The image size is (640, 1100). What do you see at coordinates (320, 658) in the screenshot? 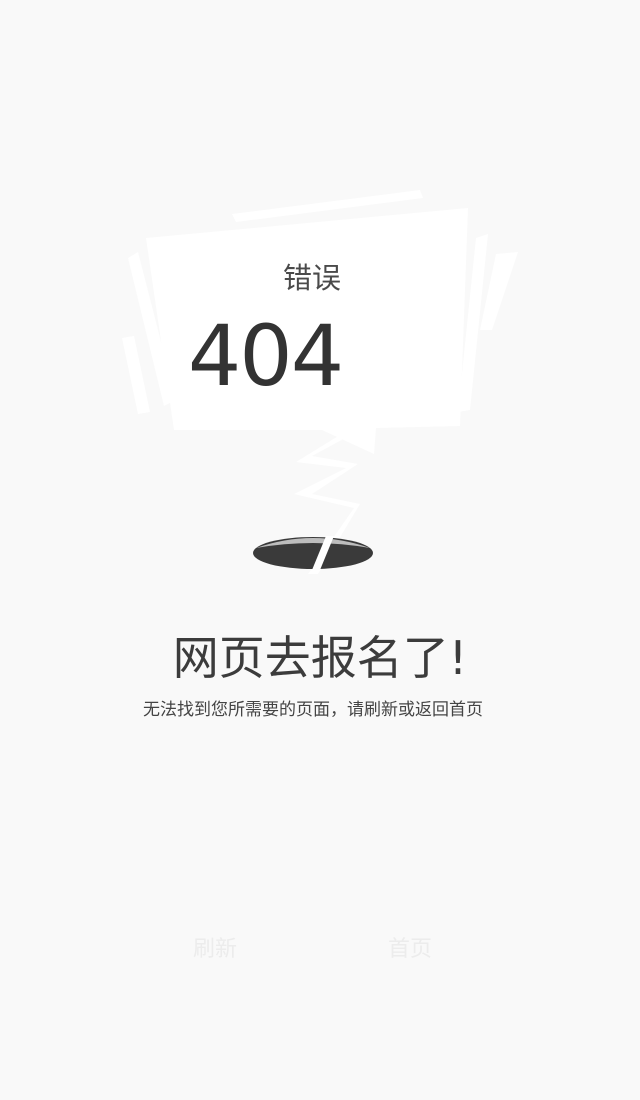
I see `page-title: 网页去报名了!` at bounding box center [320, 658].